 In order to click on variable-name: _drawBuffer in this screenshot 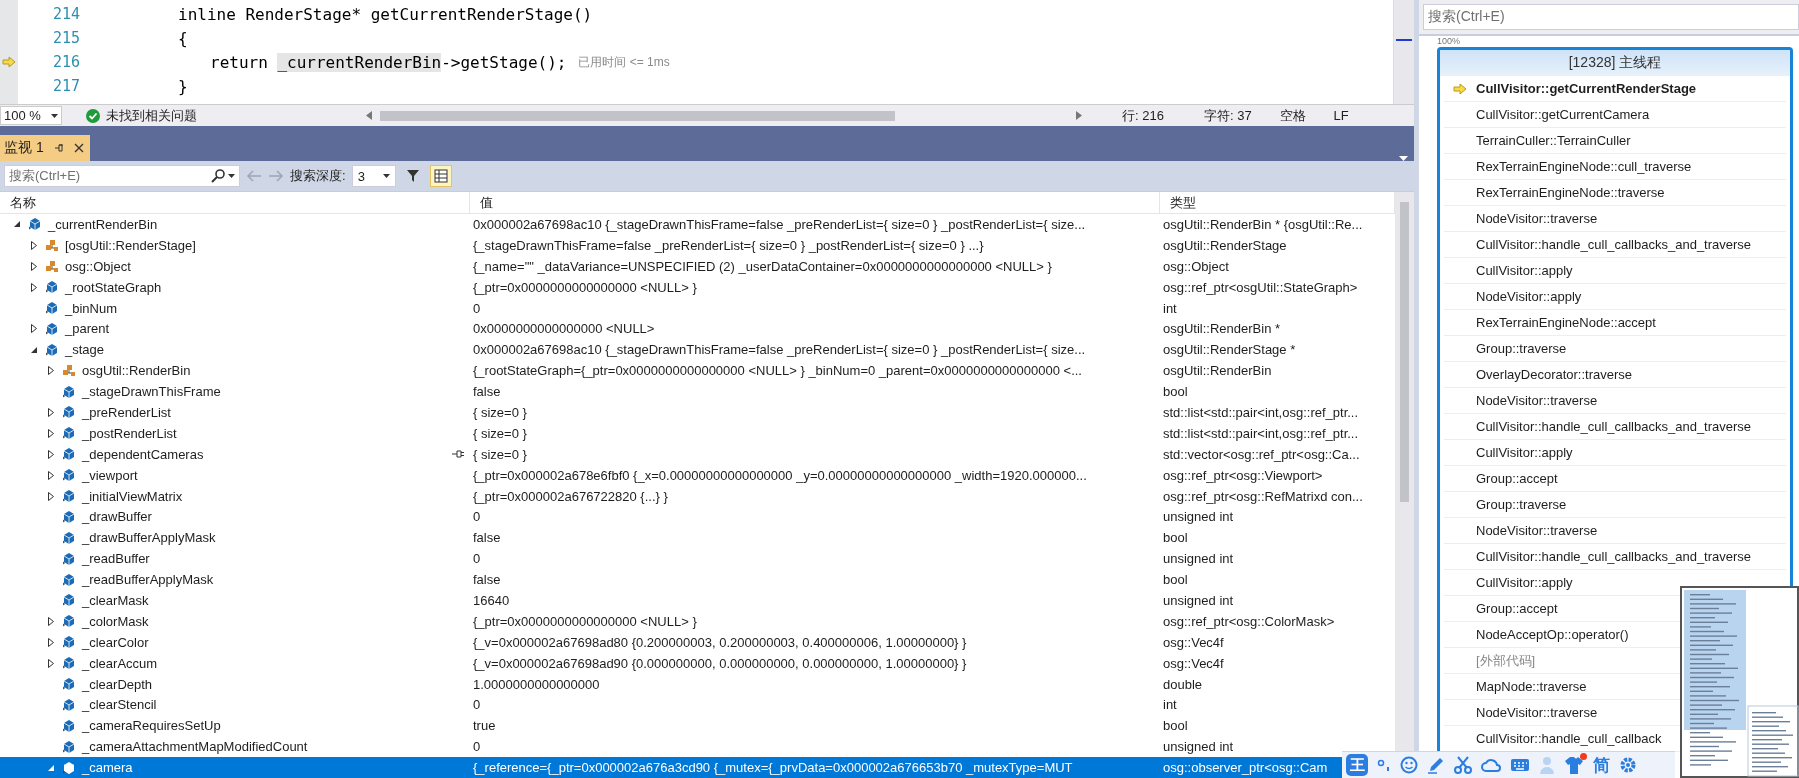, I will do `click(117, 517)`.